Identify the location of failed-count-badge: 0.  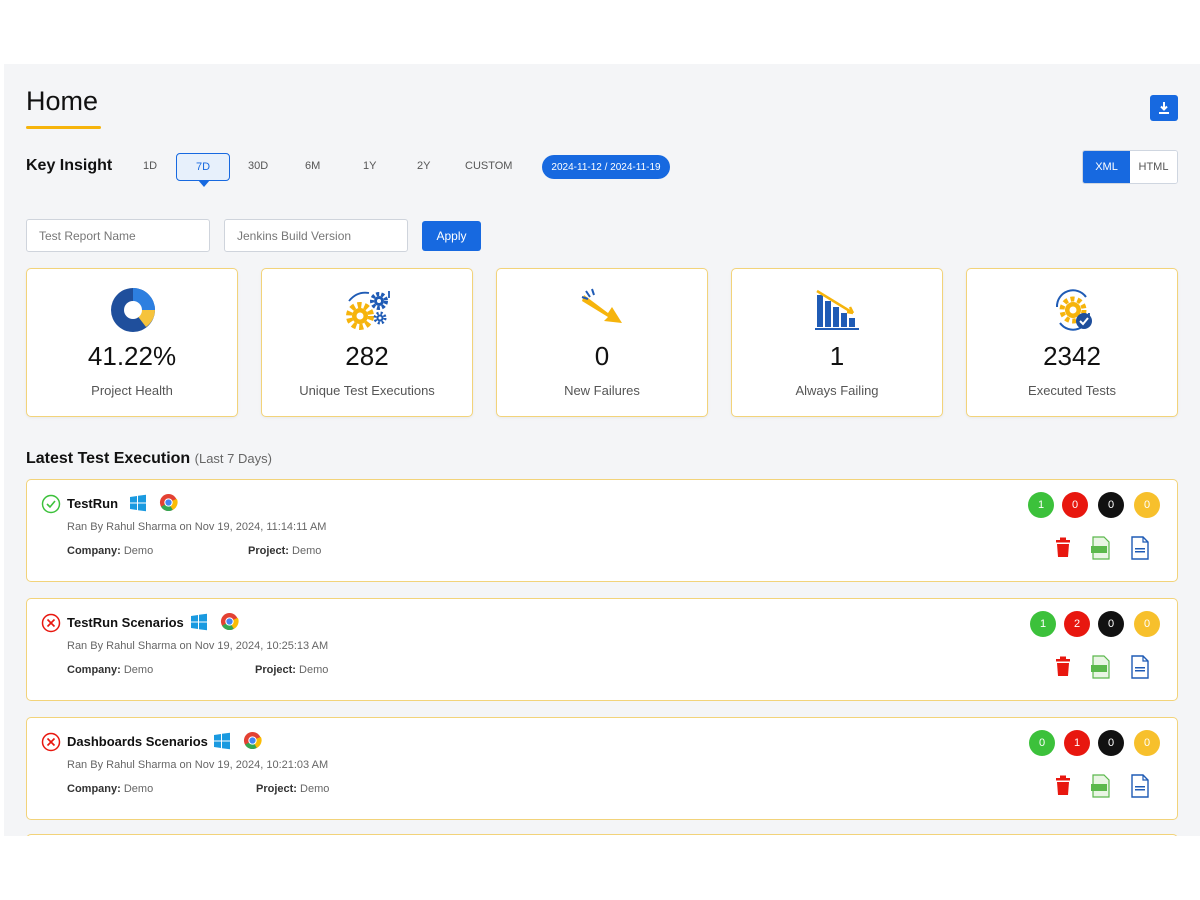
(1075, 505).